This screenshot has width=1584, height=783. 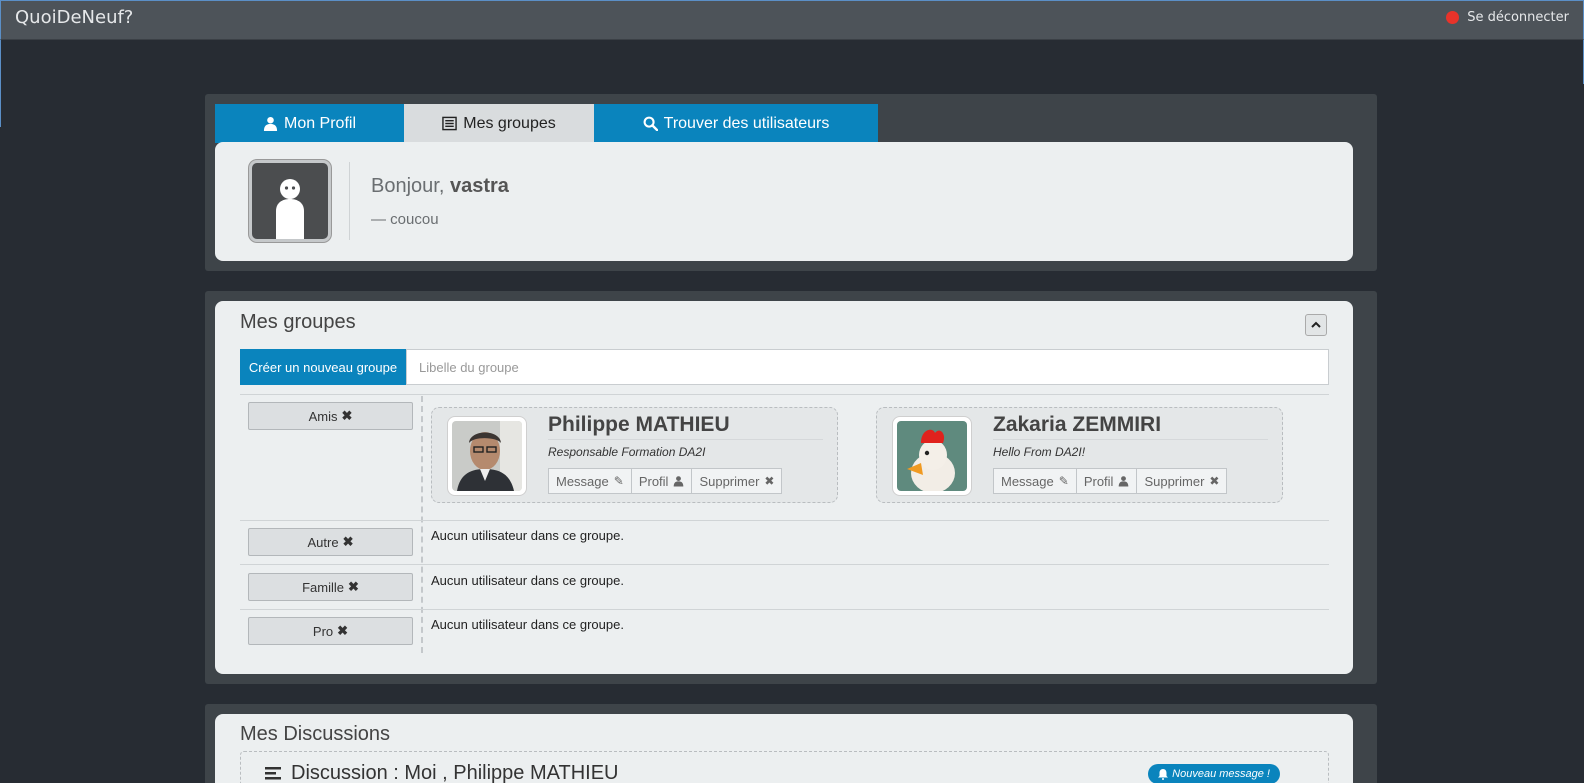 I want to click on group-name: Autre, so click(x=323, y=542).